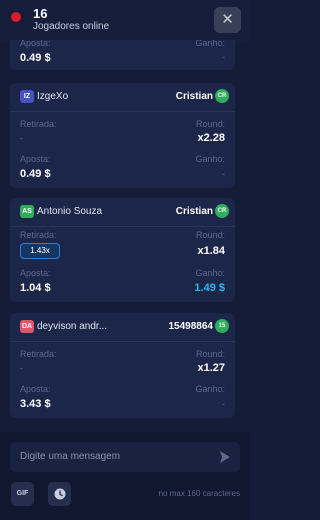 The height and width of the screenshot is (520, 320). What do you see at coordinates (211, 138) in the screenshot?
I see `round-value: x2.28` at bounding box center [211, 138].